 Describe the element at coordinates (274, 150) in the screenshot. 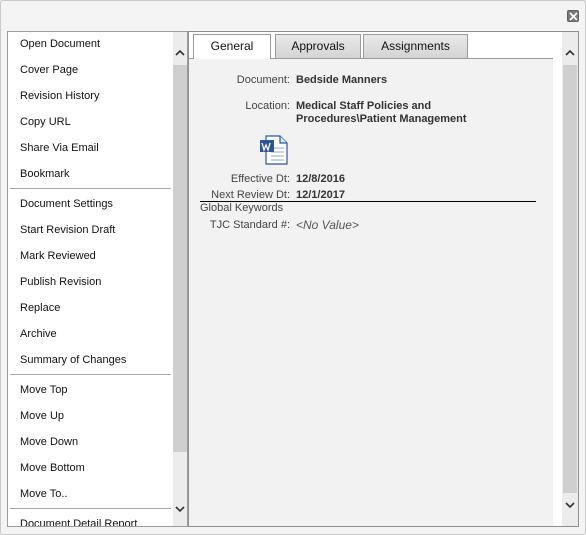

I see `word-document-icon` at that location.